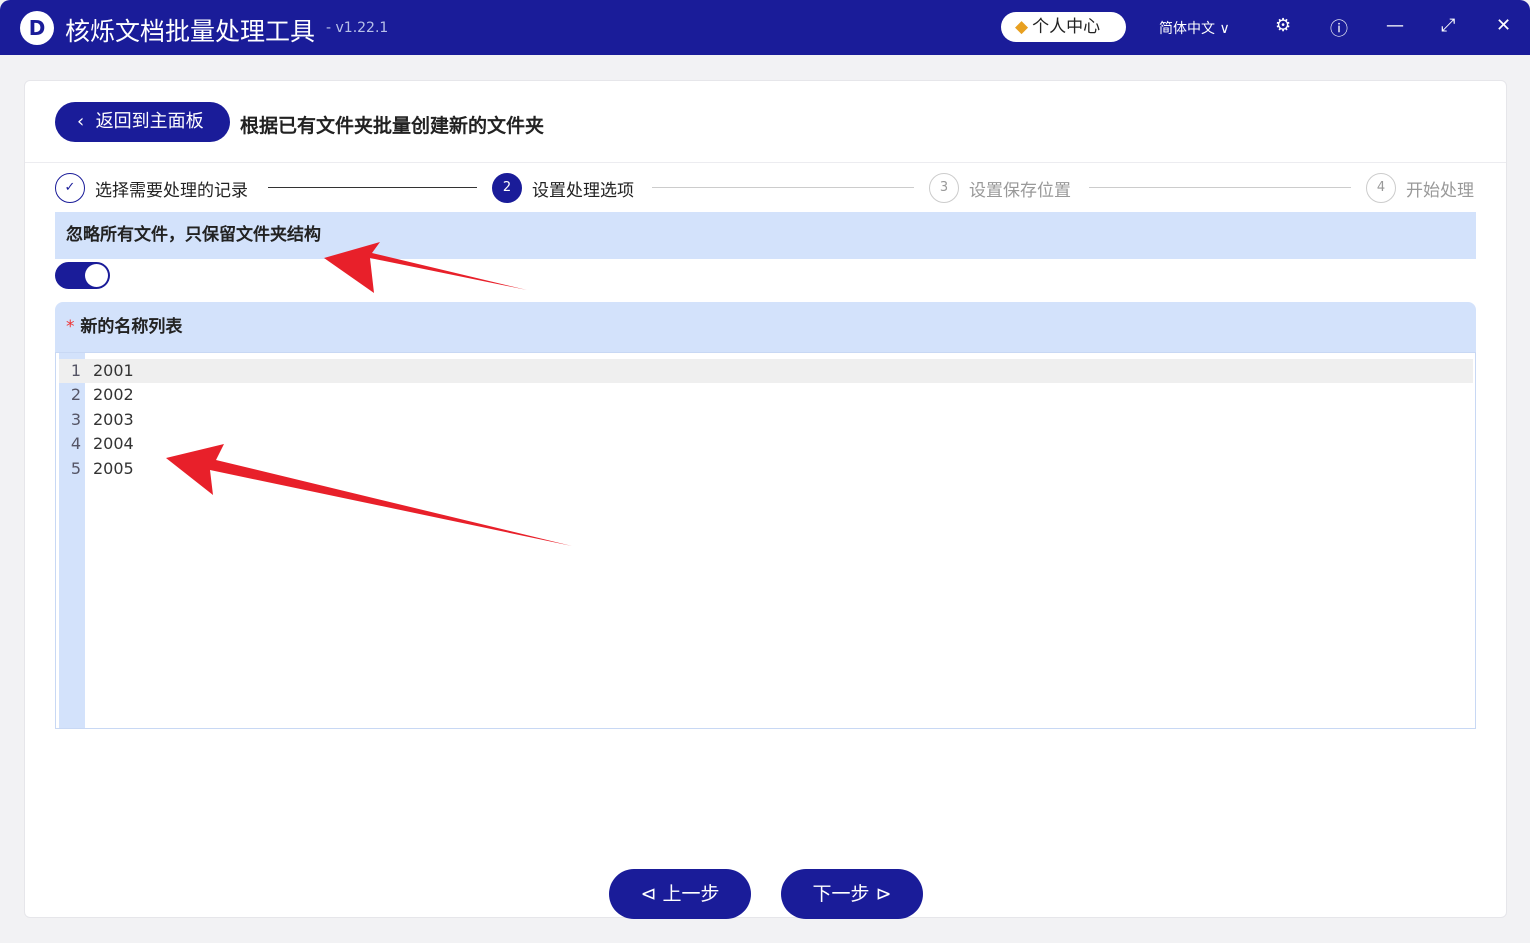 This screenshot has height=943, width=1530. I want to click on prev-step-button: ⊲ 上一步, so click(680, 894).